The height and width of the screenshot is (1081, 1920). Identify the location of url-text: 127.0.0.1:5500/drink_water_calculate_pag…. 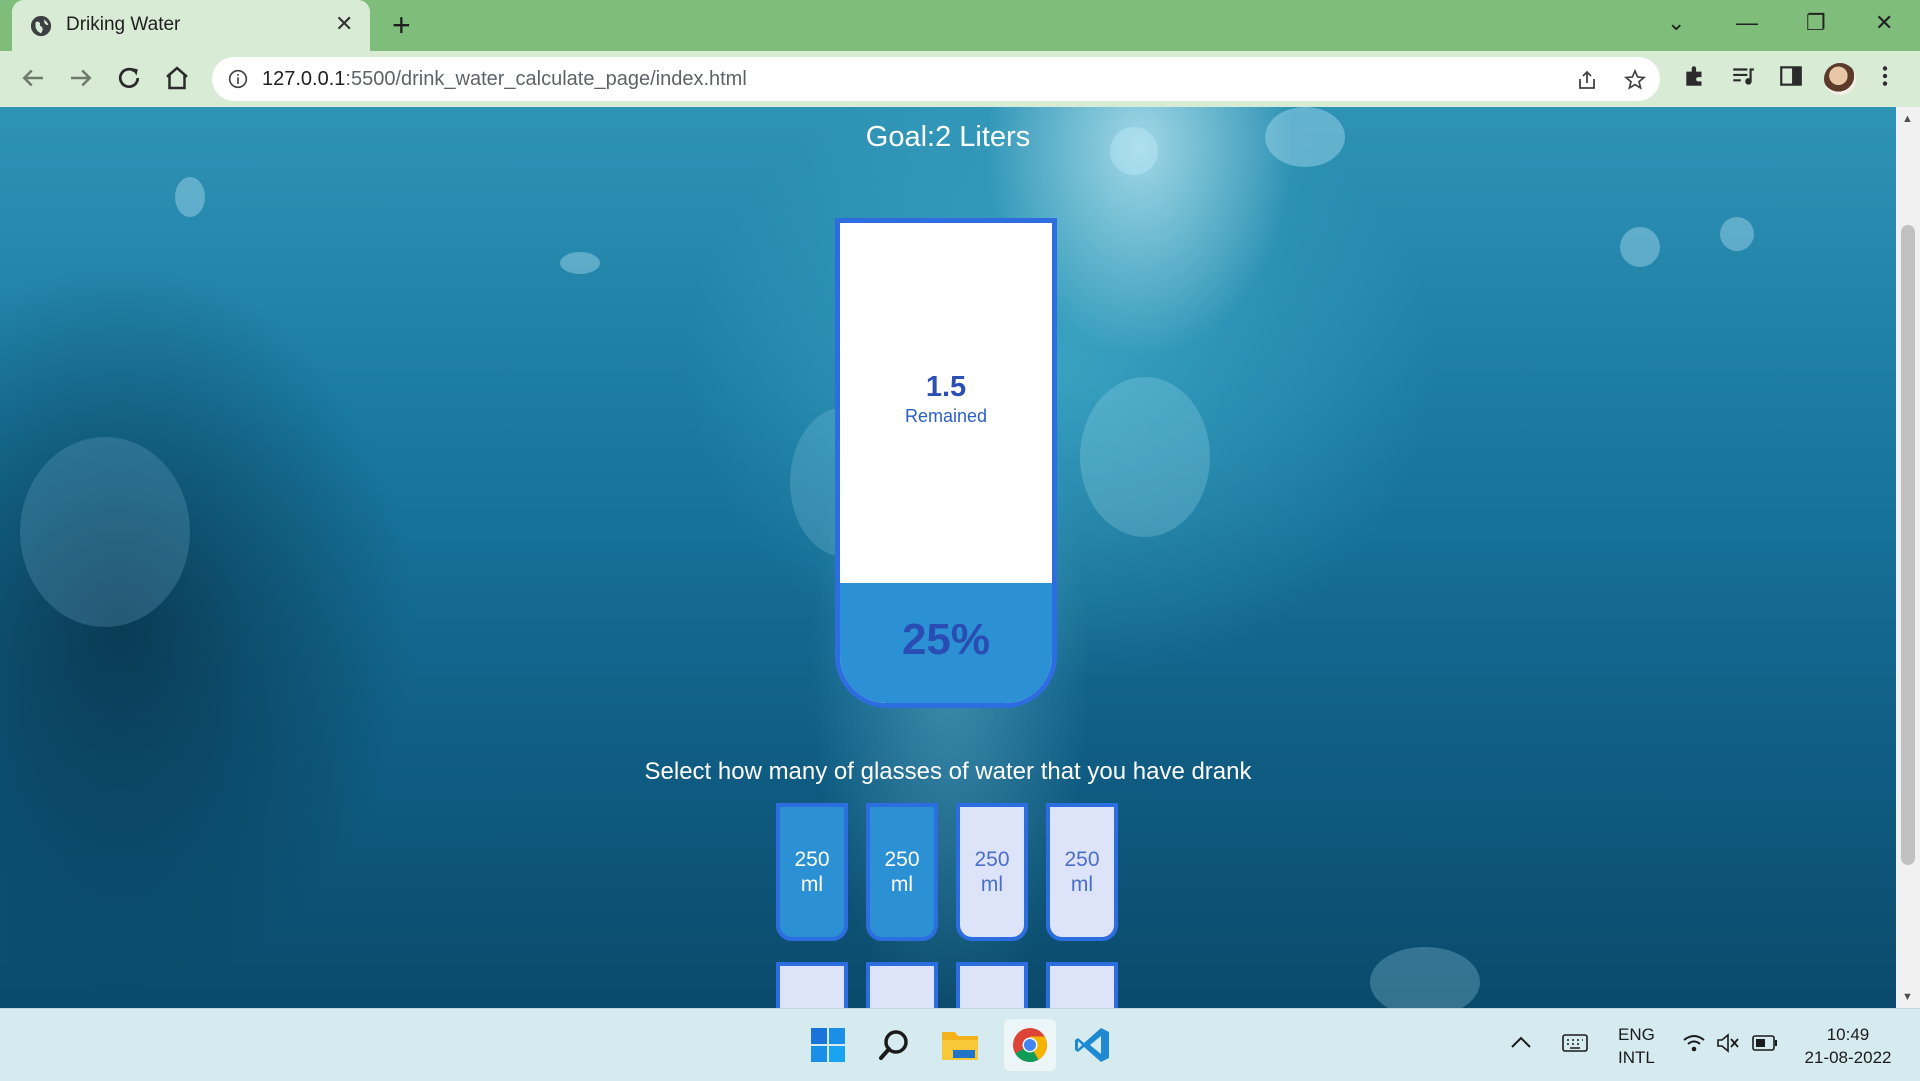
(504, 79).